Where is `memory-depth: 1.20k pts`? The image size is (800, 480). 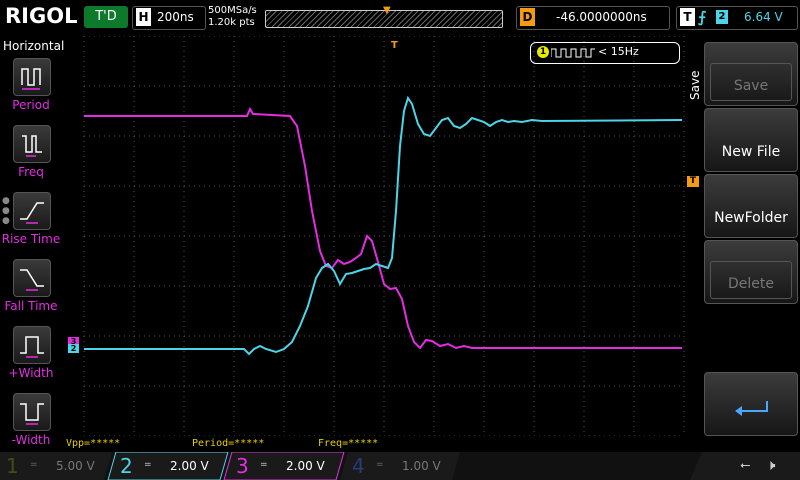 memory-depth: 1.20k pts is located at coordinates (231, 22).